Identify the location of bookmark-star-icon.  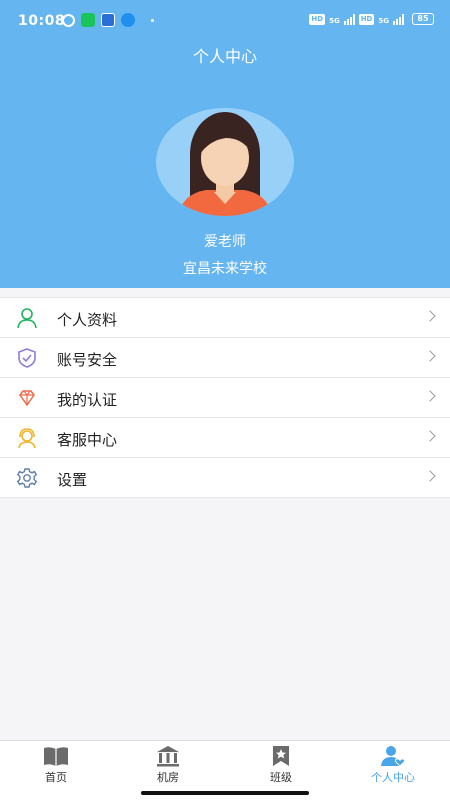
(281, 756).